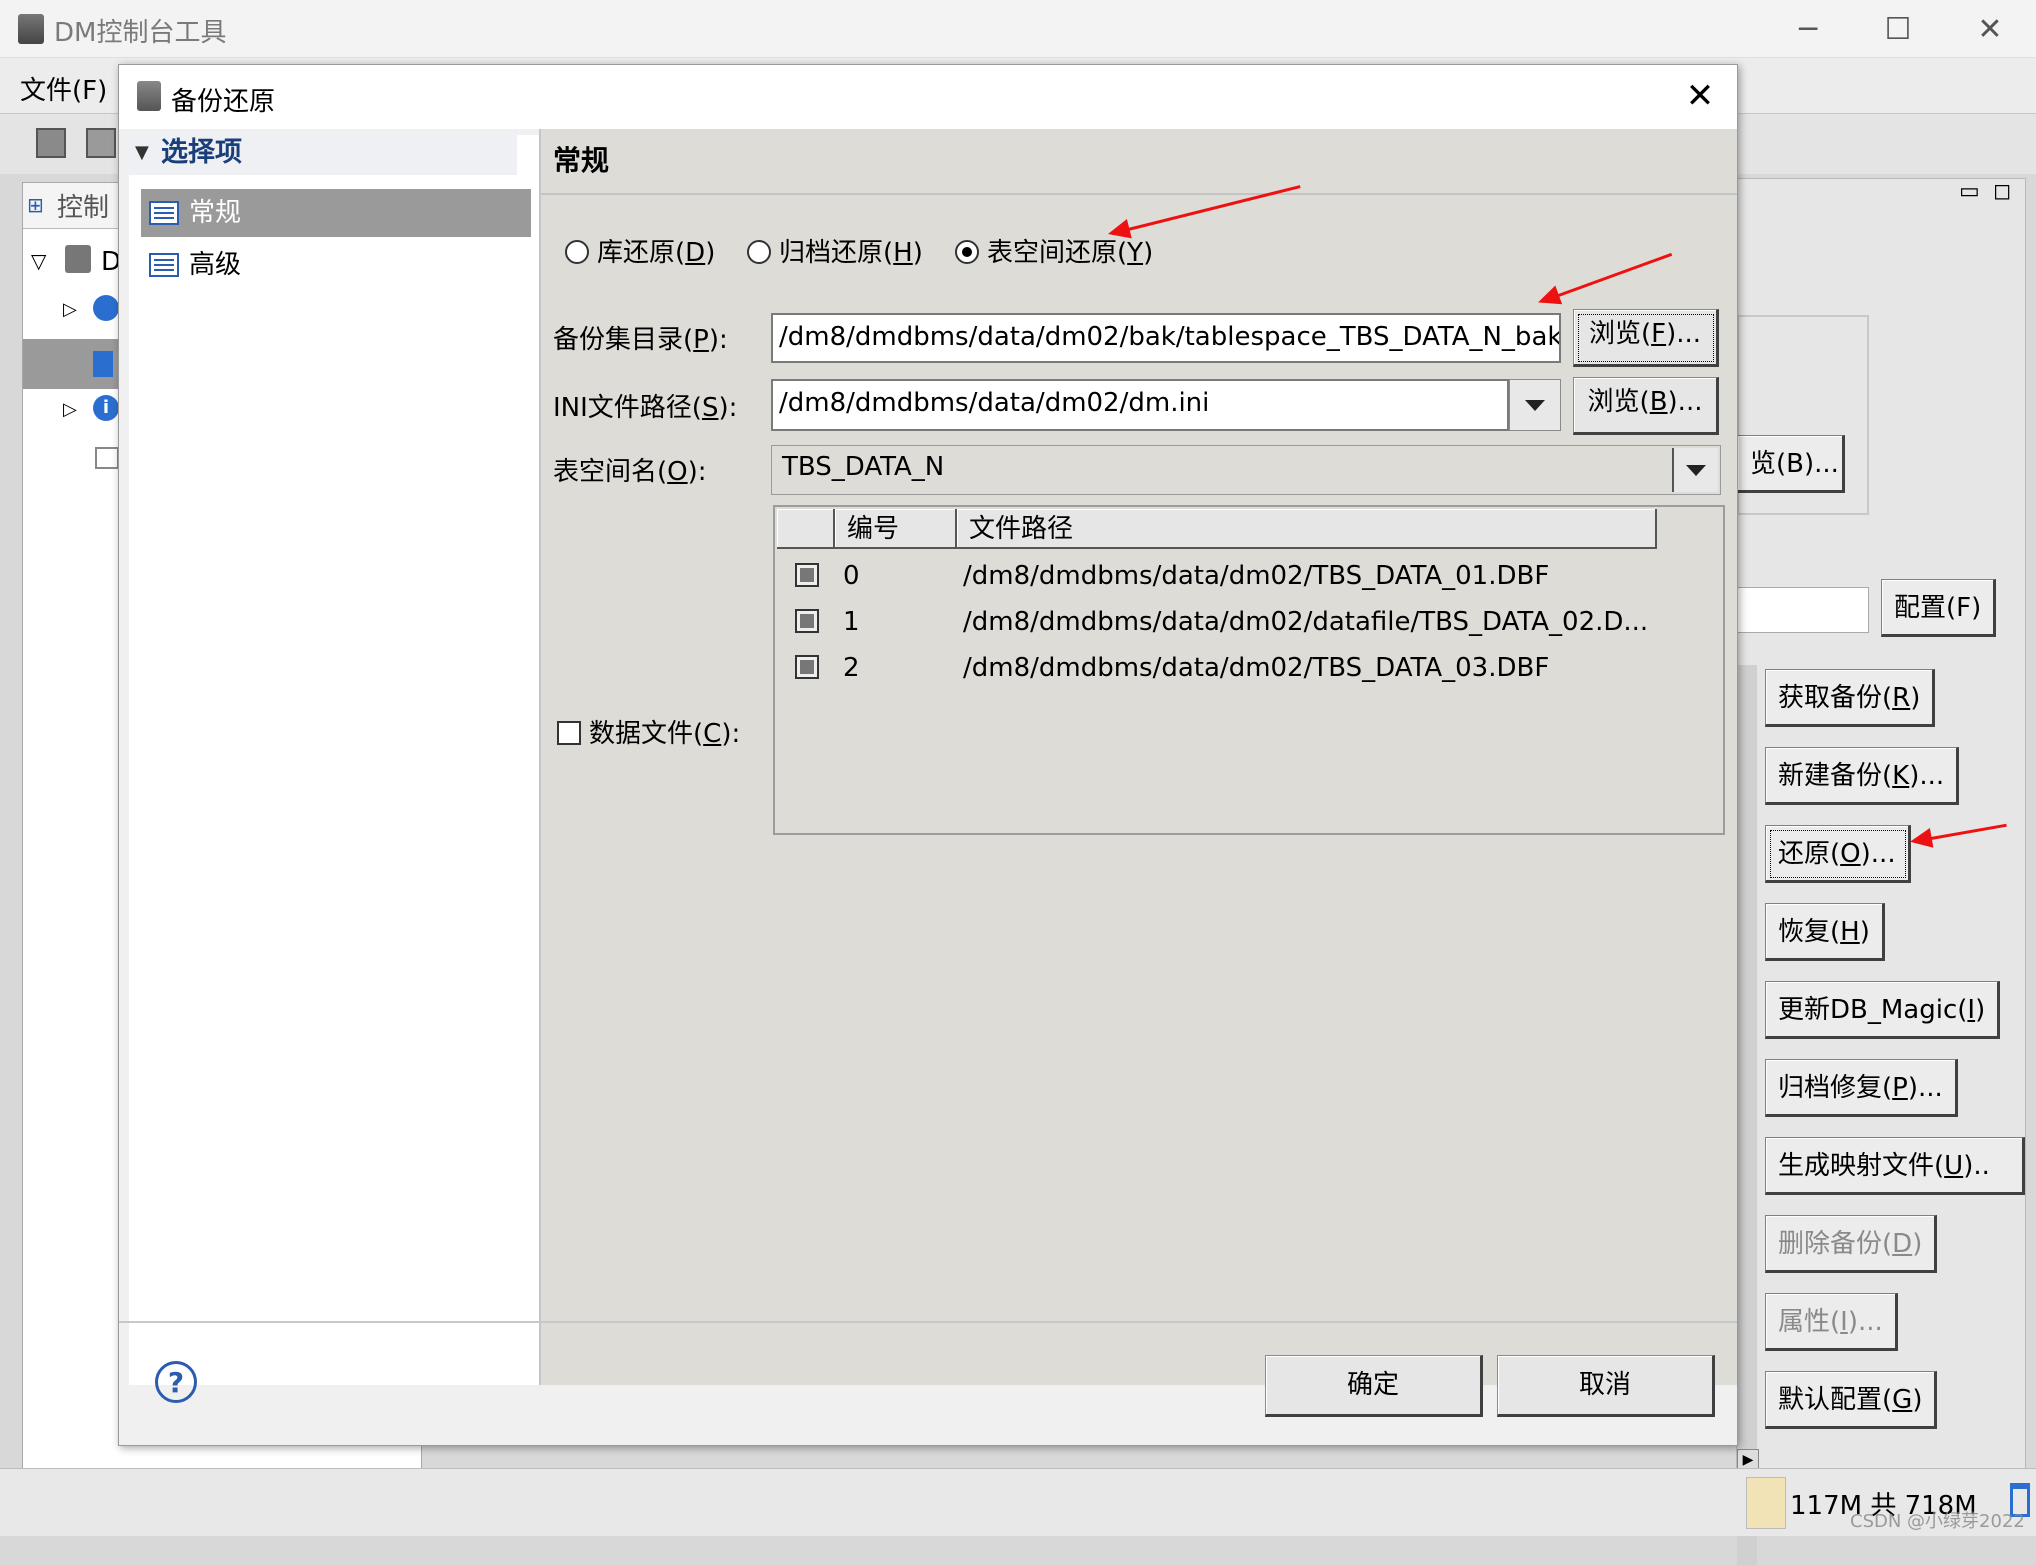 This screenshot has width=2036, height=1565. I want to click on gear-icon, so click(106, 308).